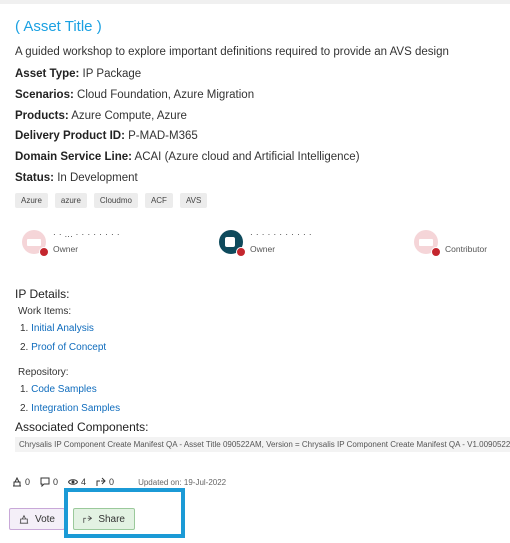 The height and width of the screenshot is (543, 510). Describe the element at coordinates (45, 482) in the screenshot. I see `comment-icon` at that location.